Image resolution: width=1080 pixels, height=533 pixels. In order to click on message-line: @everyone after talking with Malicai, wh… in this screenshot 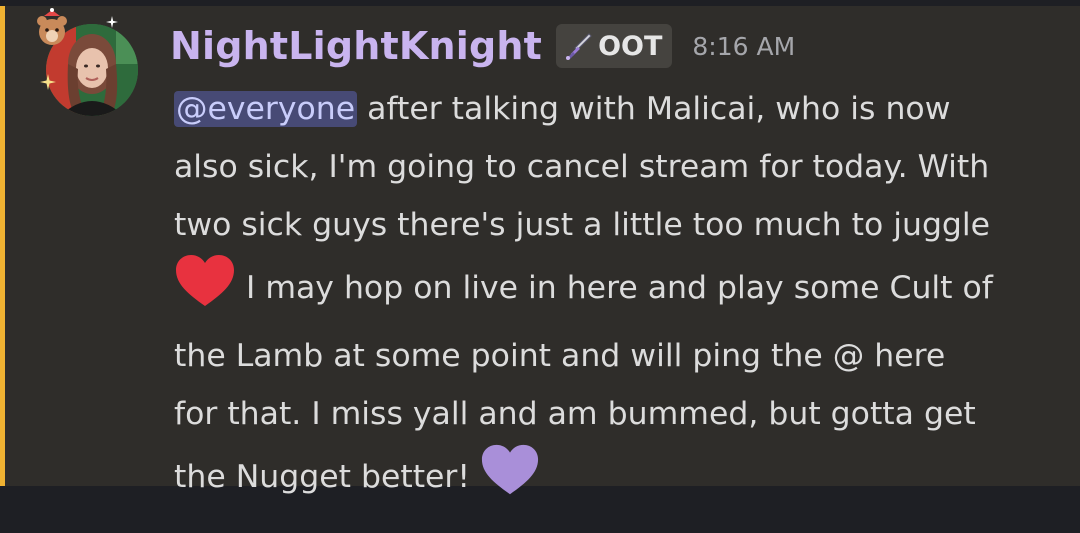, I will do `click(619, 109)`.